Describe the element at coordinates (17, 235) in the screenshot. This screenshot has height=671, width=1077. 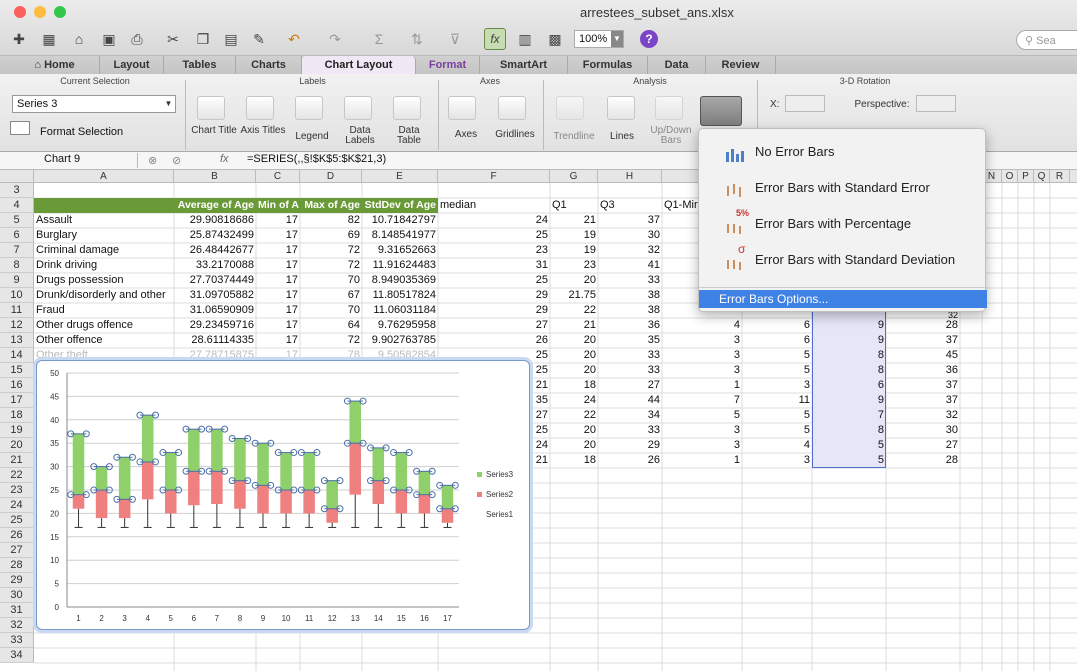
I see `row-header: 6` at that location.